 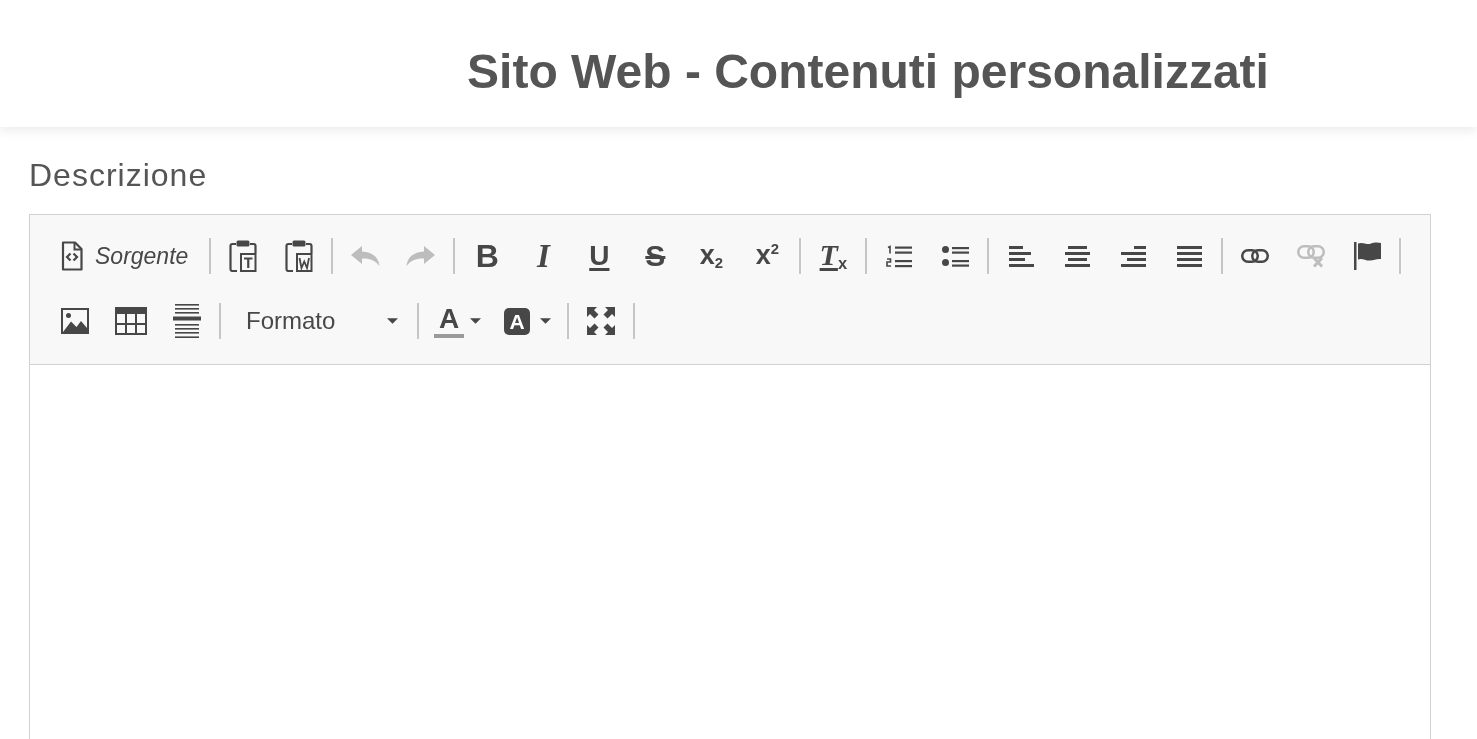 I want to click on superscript-button: x$^{2}$, so click(x=767, y=256).